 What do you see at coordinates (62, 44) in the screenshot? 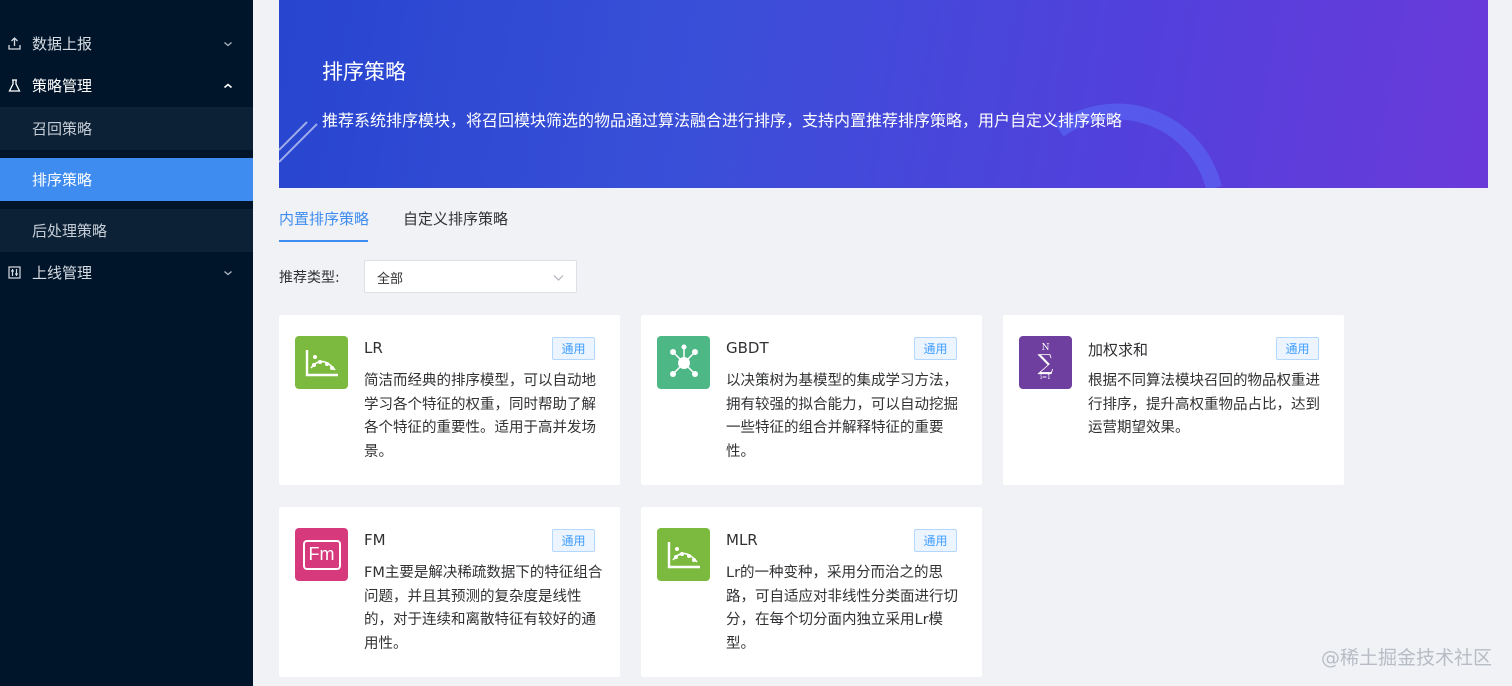
I see `sidebar-item-label: 数据上报` at bounding box center [62, 44].